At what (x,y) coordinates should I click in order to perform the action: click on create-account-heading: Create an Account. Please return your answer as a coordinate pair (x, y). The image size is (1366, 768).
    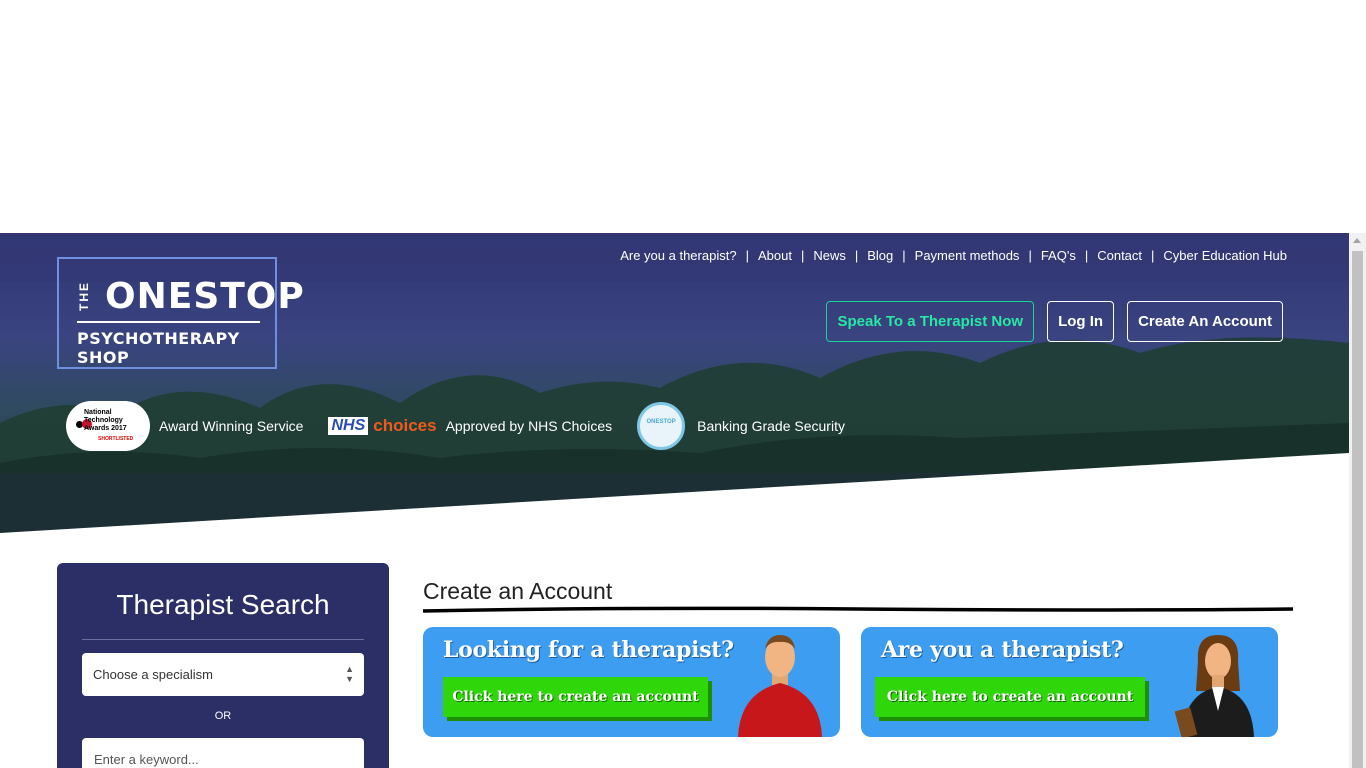
    Looking at the image, I should click on (518, 591).